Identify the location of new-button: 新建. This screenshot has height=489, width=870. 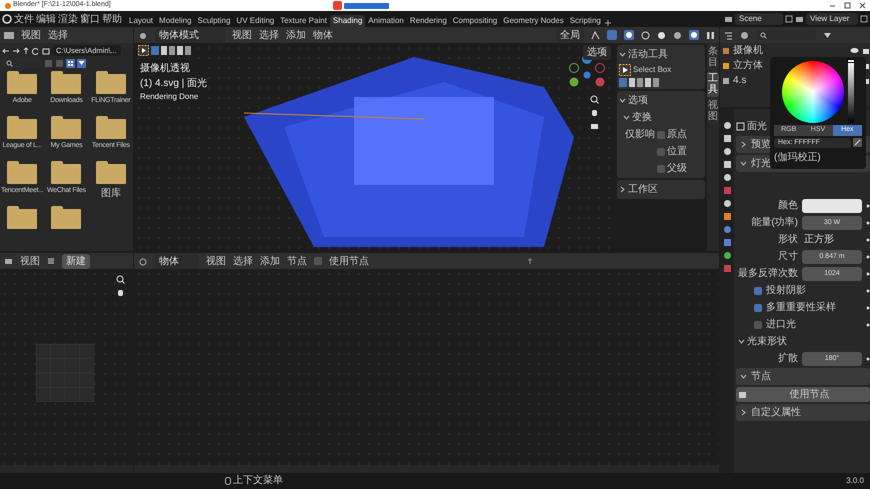
(76, 261).